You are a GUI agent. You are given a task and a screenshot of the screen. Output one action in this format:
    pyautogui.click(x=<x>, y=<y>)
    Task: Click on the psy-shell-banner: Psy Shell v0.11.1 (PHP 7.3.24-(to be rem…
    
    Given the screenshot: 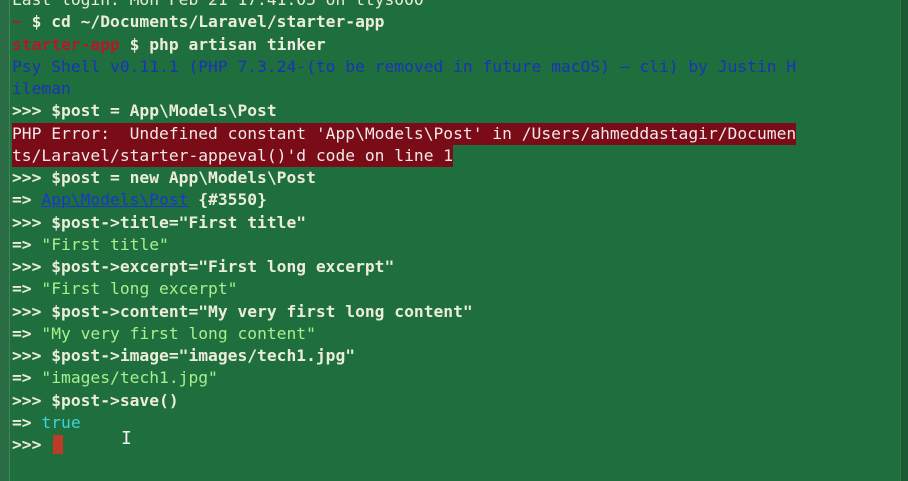 What is the action you would take?
    pyautogui.click(x=404, y=66)
    